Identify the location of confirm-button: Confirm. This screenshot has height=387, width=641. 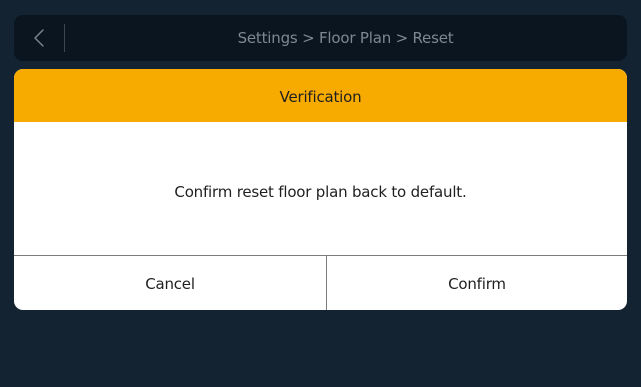
(477, 283).